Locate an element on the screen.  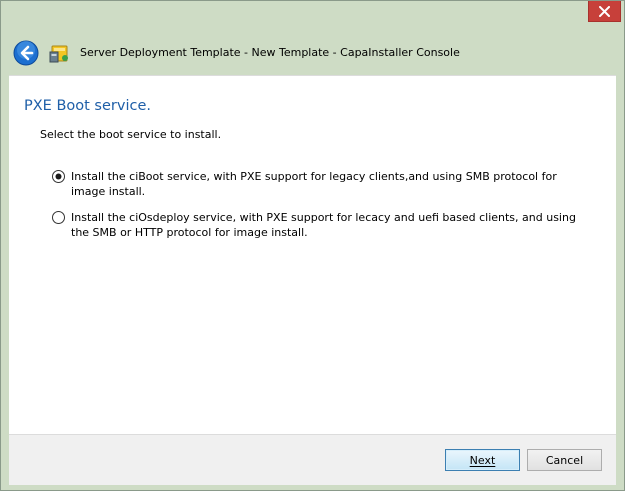
back-button is located at coordinates (26, 53).